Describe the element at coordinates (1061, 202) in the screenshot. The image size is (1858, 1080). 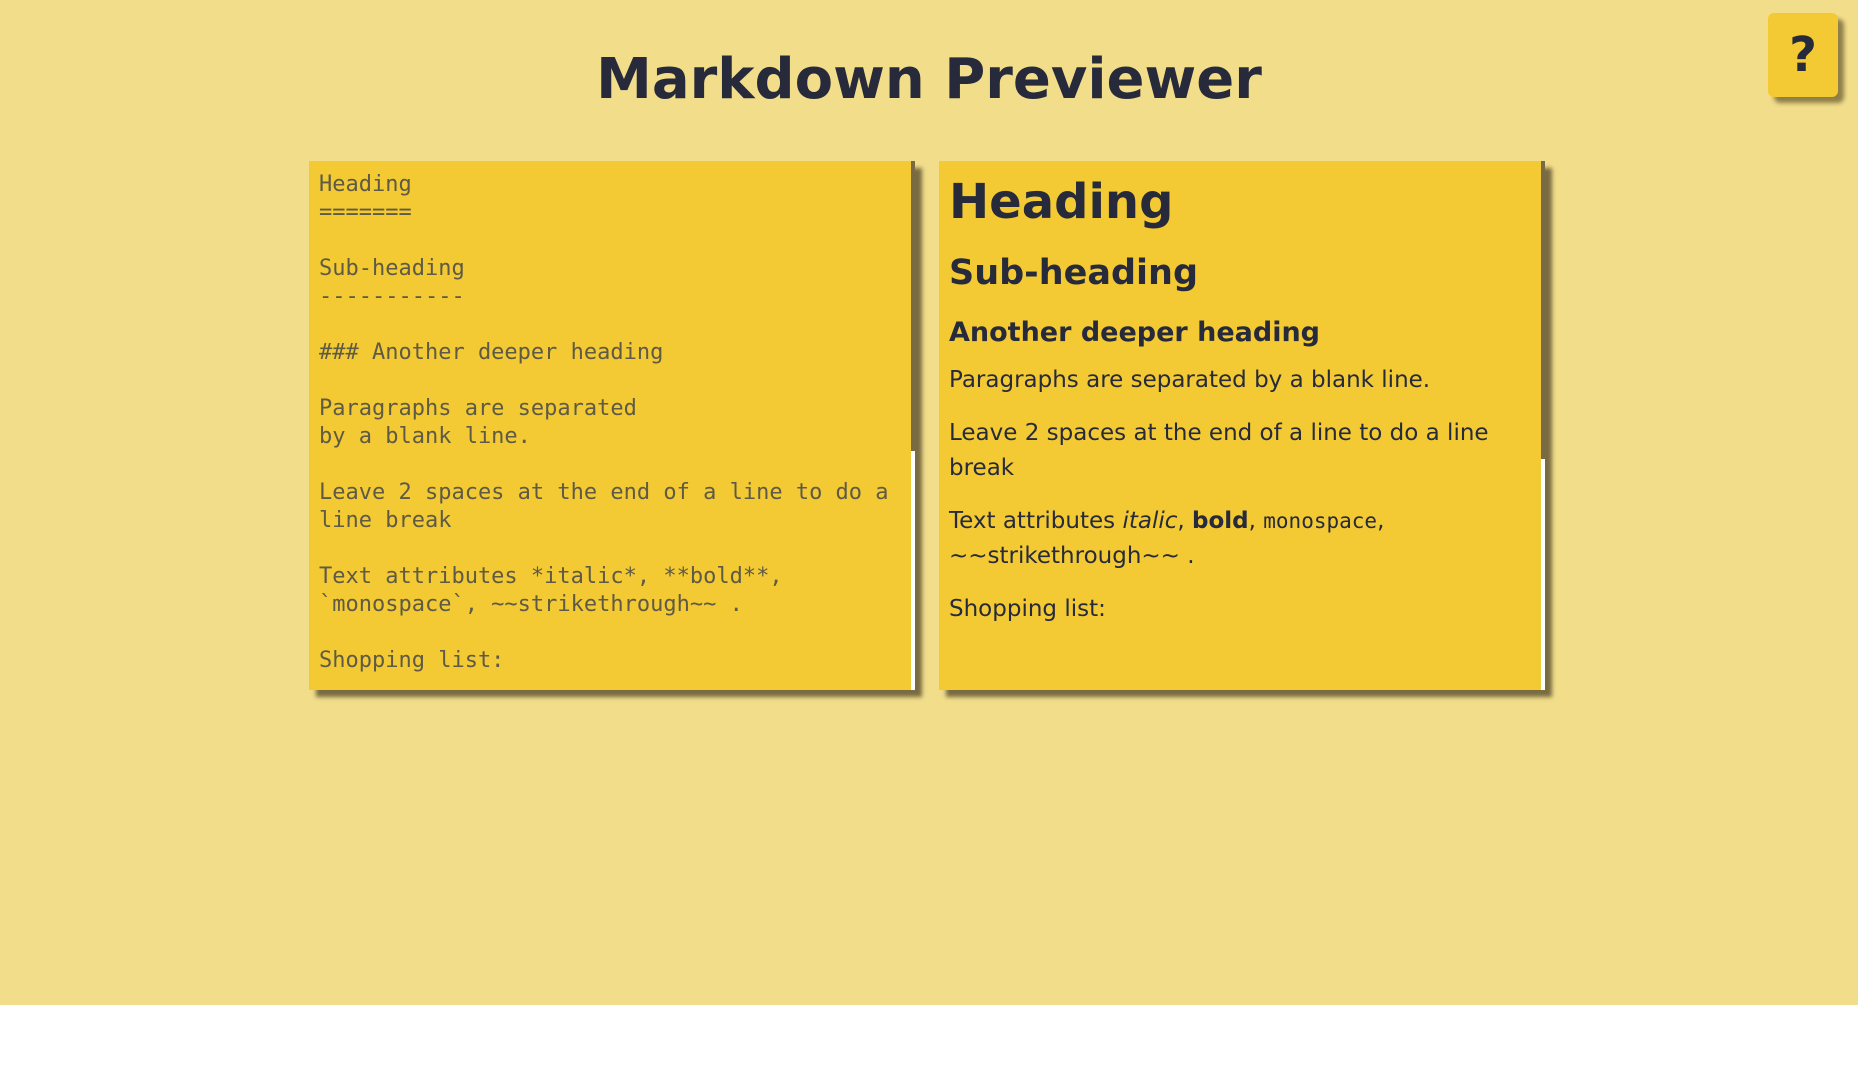
I see `preview-heading-1: Heading` at that location.